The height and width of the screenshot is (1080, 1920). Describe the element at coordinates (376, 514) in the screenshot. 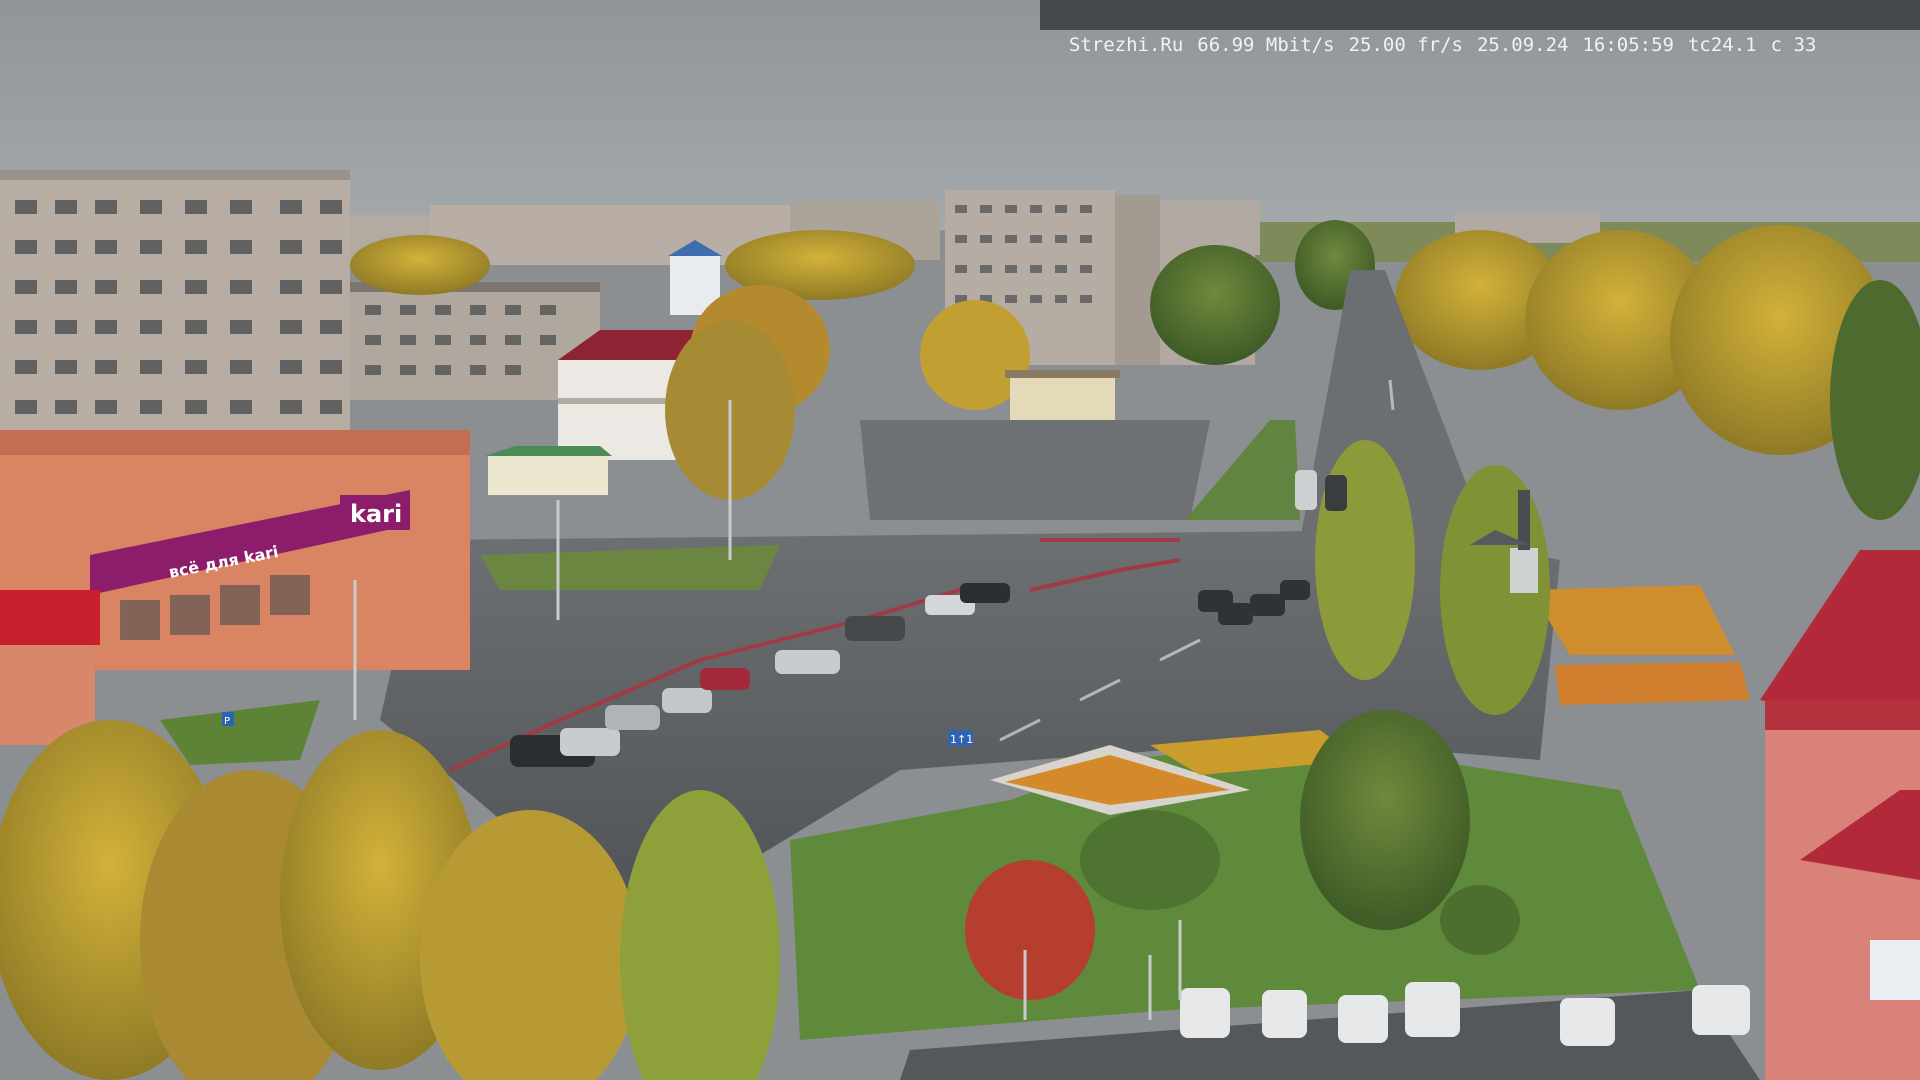

I see `kari-store-sign: kari` at that location.